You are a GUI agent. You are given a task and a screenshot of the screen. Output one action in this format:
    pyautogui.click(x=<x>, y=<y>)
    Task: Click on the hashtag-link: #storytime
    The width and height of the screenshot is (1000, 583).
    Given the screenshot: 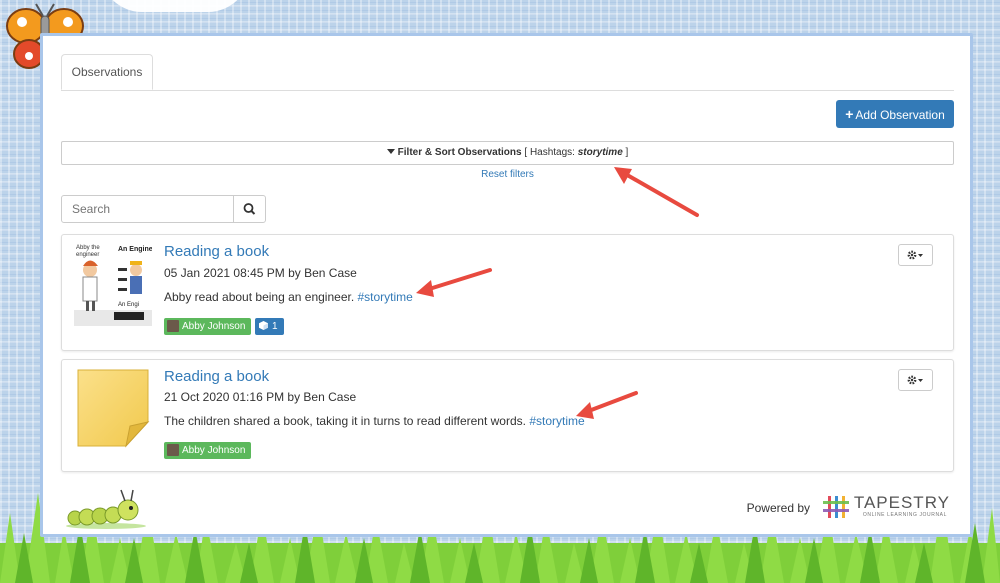 What is the action you would take?
    pyautogui.click(x=385, y=297)
    